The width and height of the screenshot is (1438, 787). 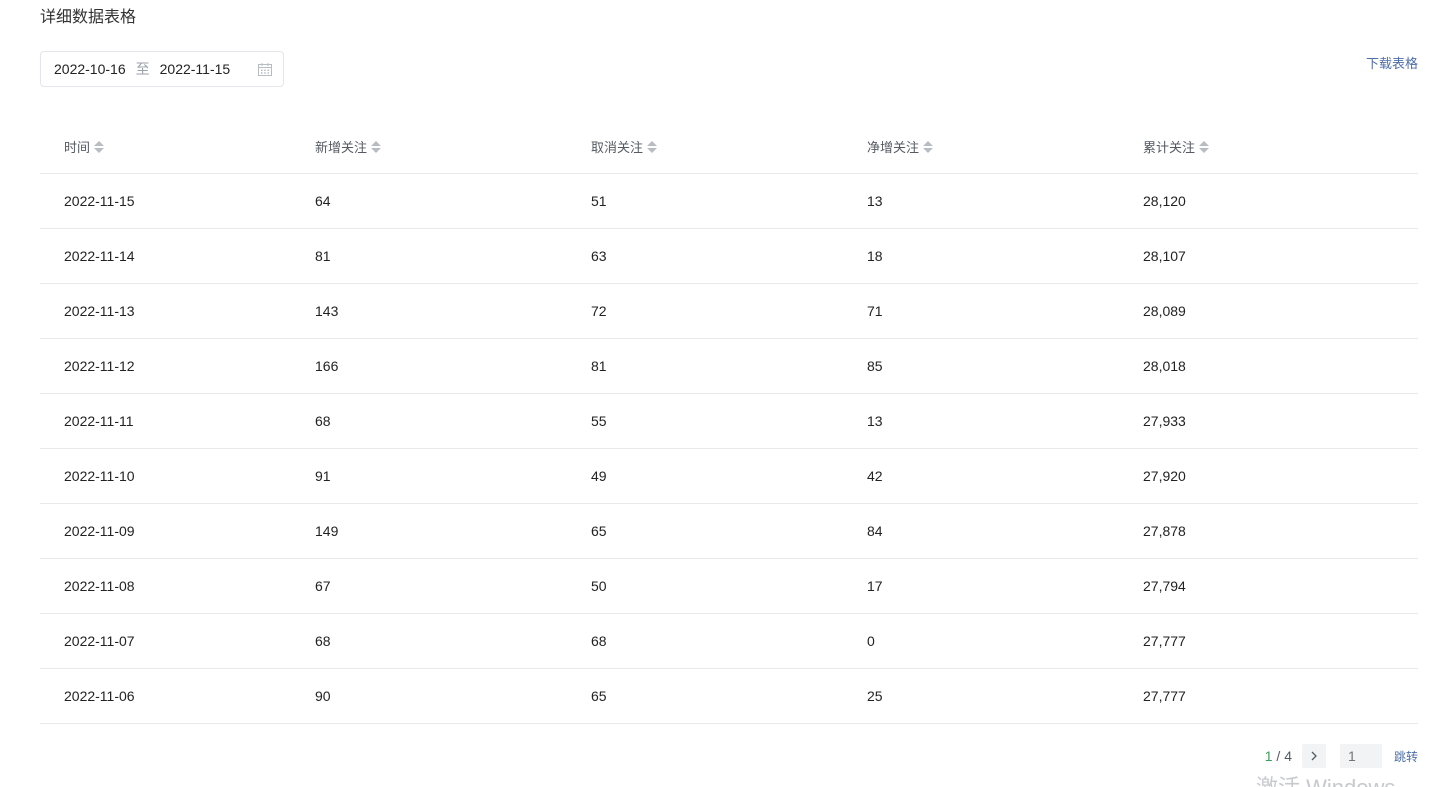 What do you see at coordinates (1164, 531) in the screenshot?
I see `cell-total-follows: 27,878` at bounding box center [1164, 531].